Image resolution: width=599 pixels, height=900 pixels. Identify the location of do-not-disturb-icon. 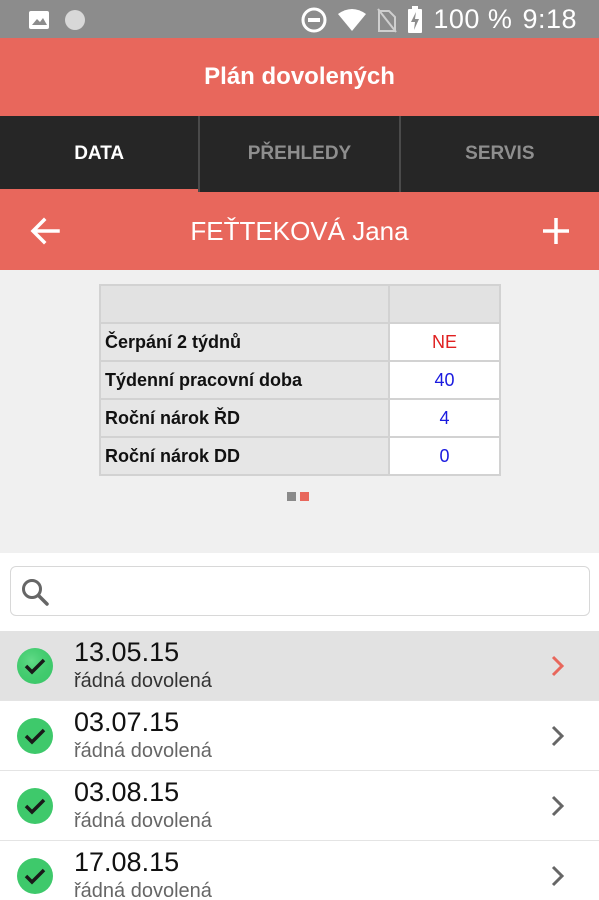
(314, 19).